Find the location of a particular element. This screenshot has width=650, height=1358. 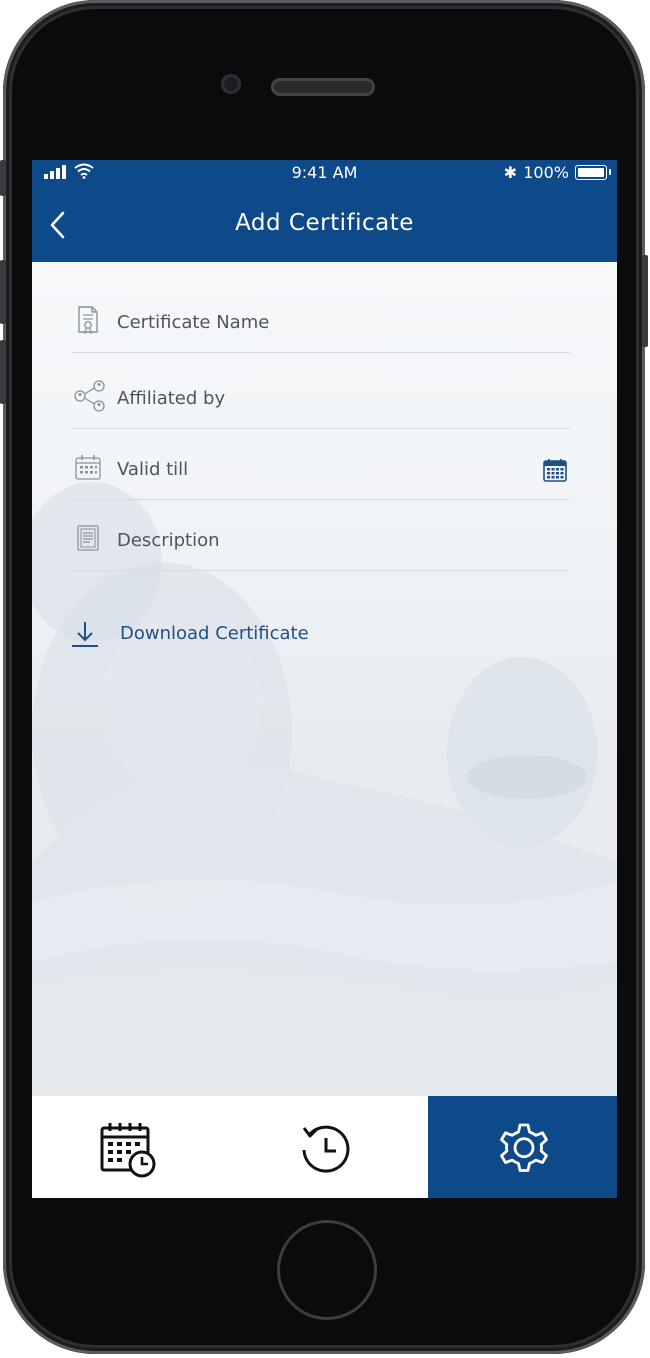

document-icon is located at coordinates (88, 538).